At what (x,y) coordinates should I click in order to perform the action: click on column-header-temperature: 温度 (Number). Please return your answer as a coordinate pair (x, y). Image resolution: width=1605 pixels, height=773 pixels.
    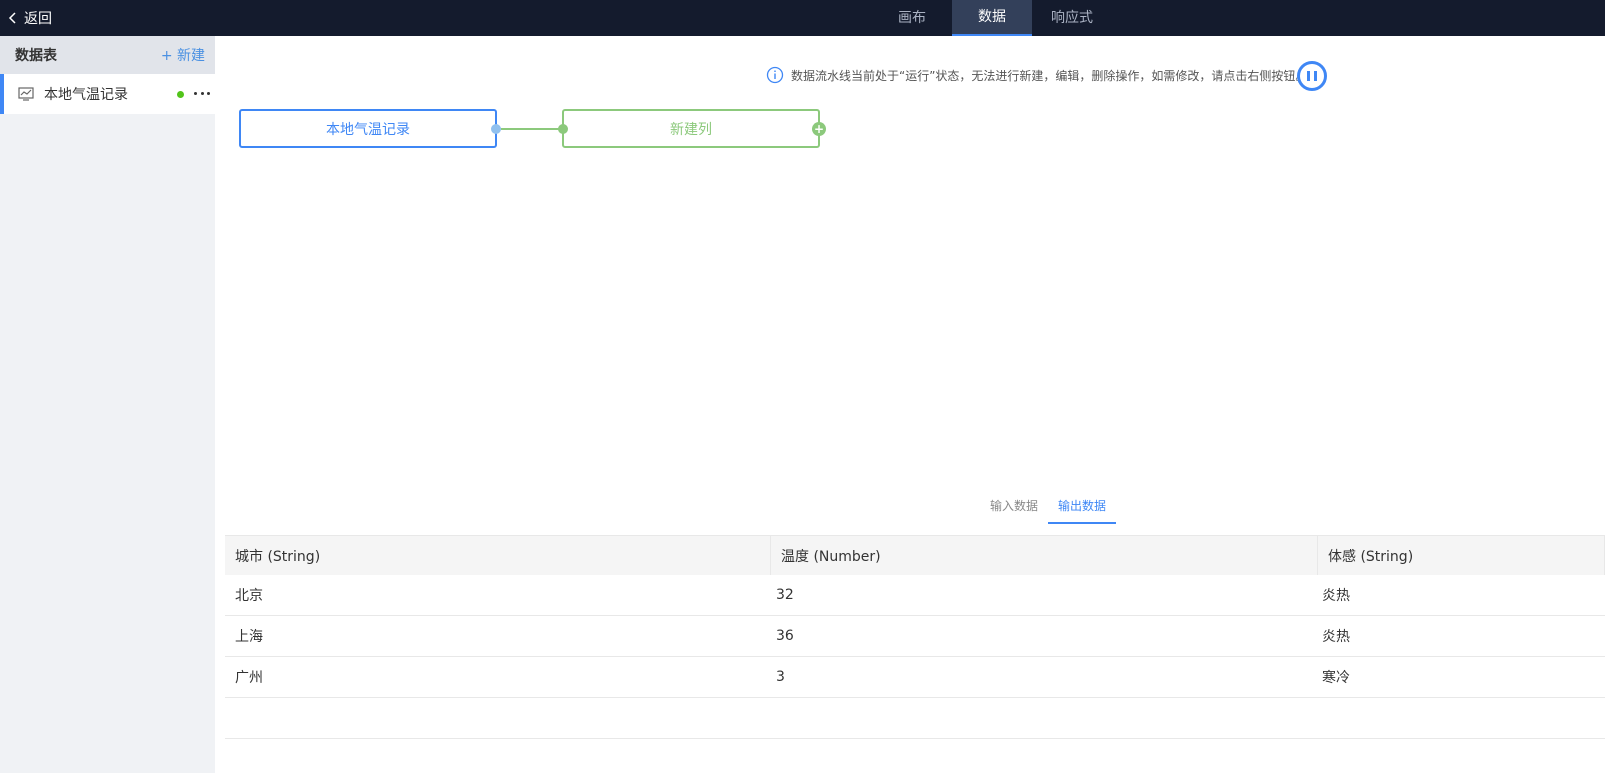
    Looking at the image, I should click on (1044, 555).